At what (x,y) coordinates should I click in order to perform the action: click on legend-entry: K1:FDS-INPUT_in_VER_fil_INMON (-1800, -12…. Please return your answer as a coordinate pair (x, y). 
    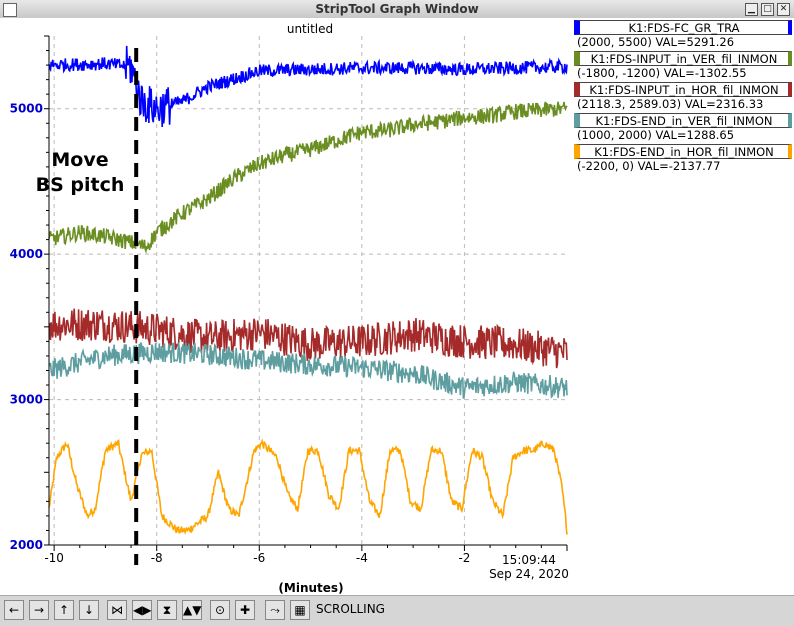
    Looking at the image, I should click on (683, 66).